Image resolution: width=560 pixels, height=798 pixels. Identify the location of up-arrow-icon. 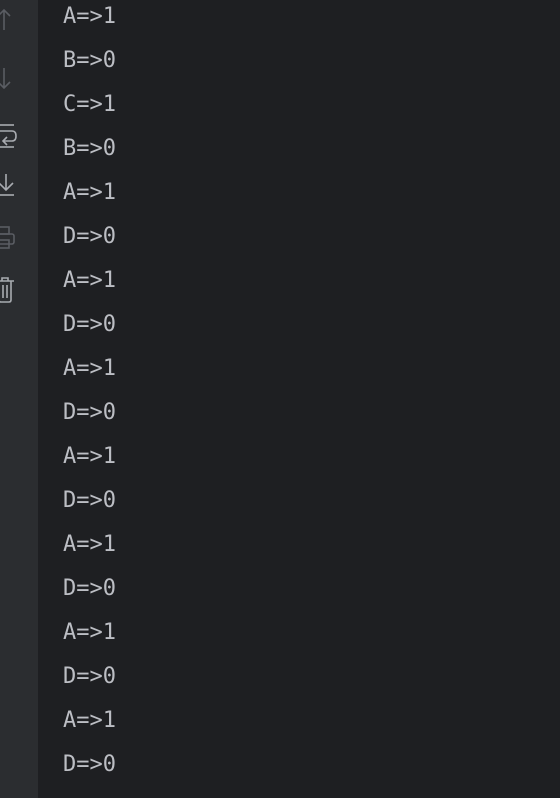
(11, 18).